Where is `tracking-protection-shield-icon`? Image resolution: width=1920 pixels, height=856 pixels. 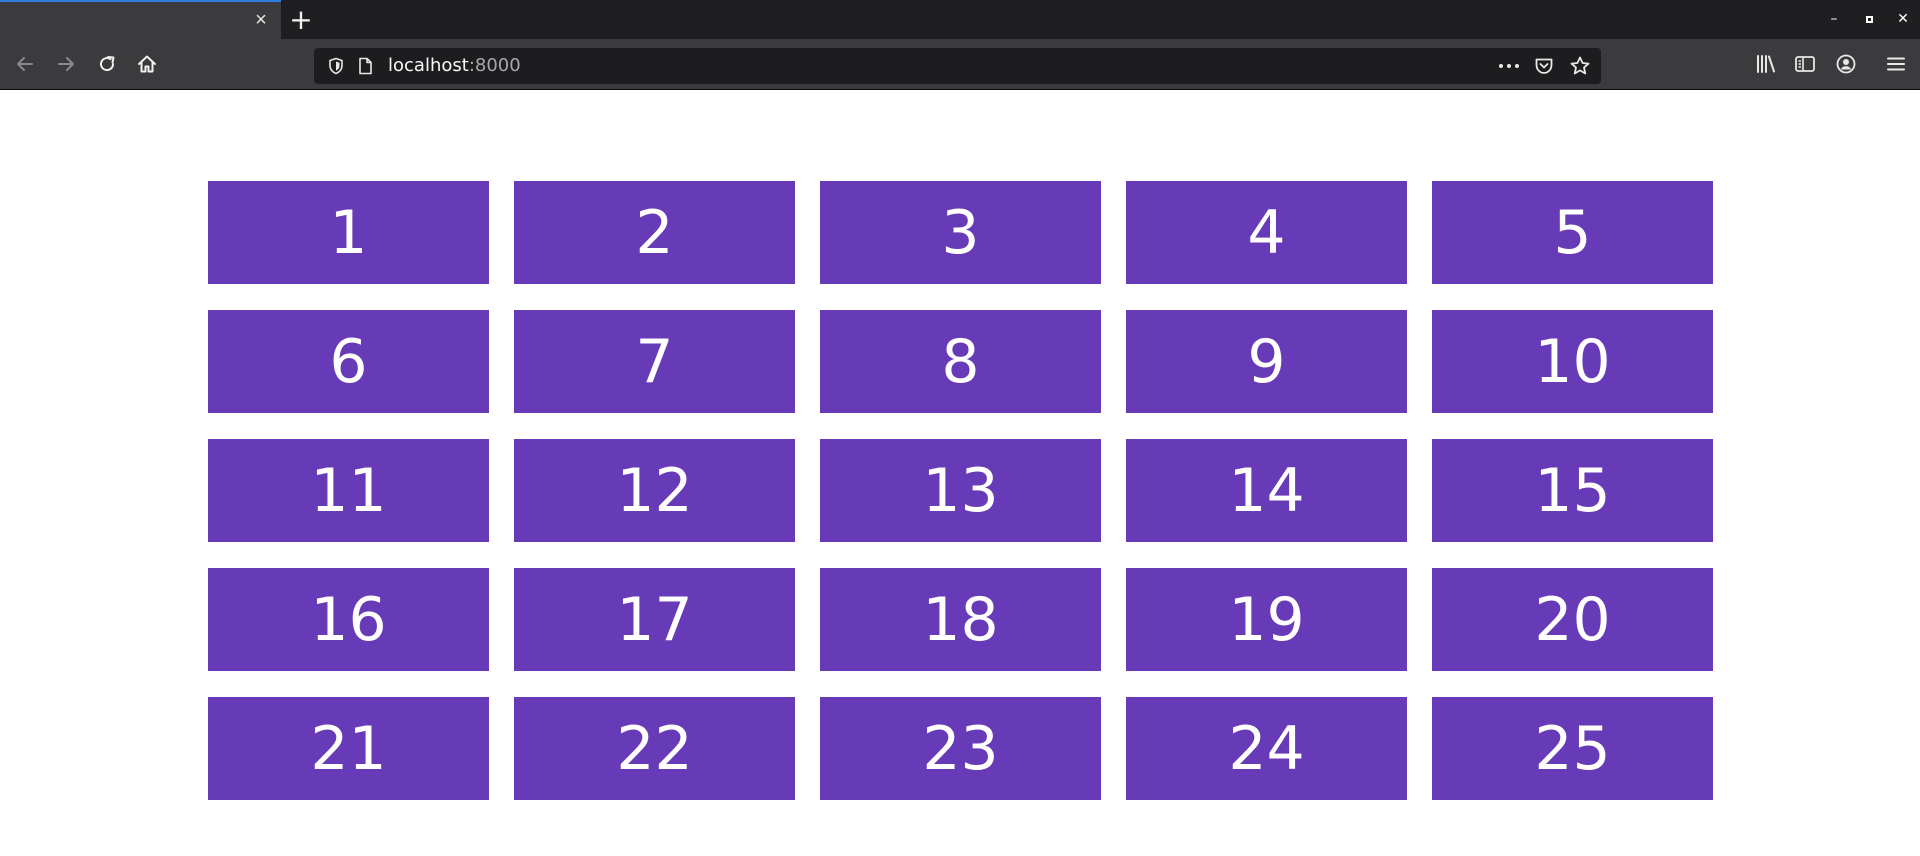 tracking-protection-shield-icon is located at coordinates (336, 66).